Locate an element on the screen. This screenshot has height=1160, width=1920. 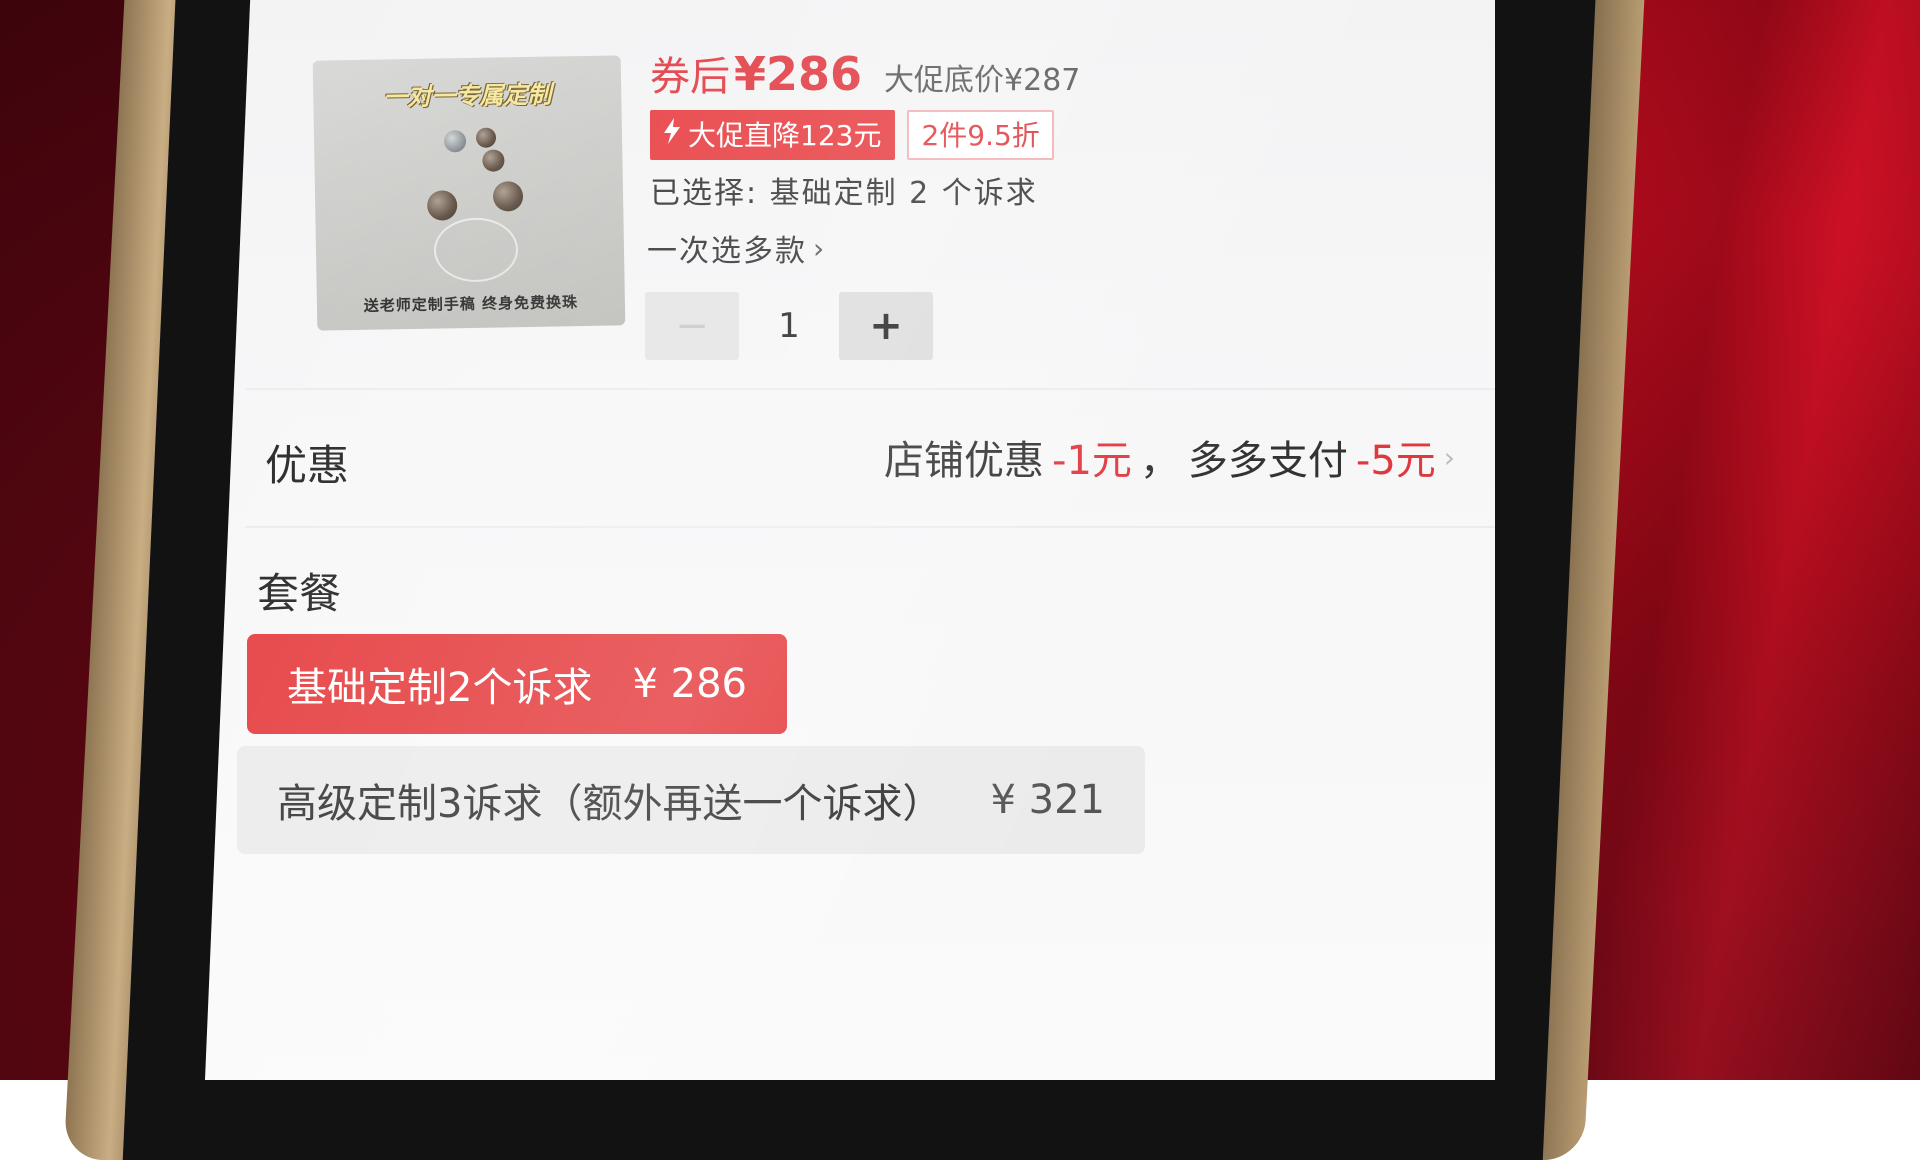
discount-label: 优惠 is located at coordinates (307, 465).